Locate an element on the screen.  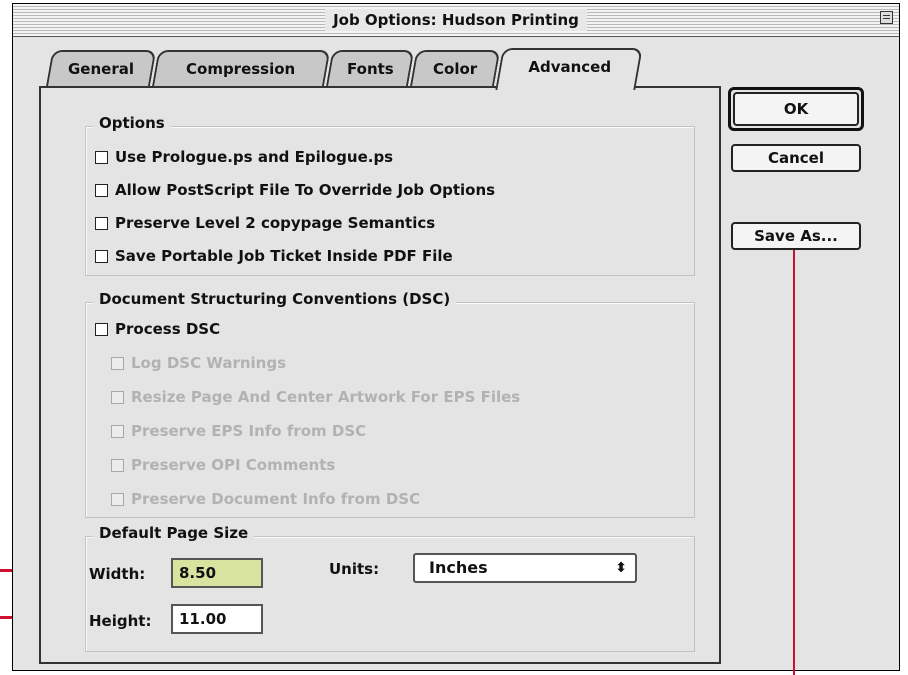
height-input: 11.00 is located at coordinates (217, 619).